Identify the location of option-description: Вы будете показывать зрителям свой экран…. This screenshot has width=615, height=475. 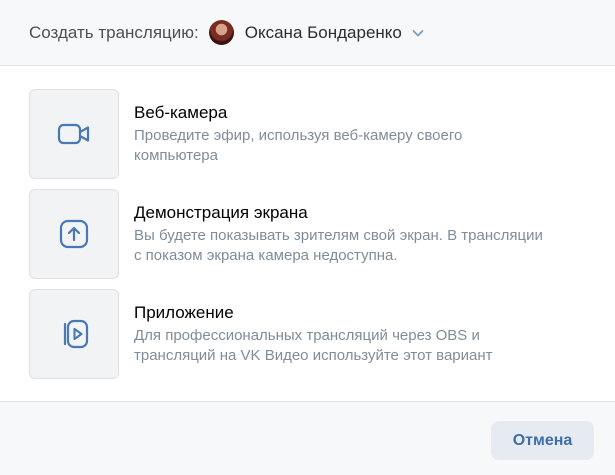
(364, 246).